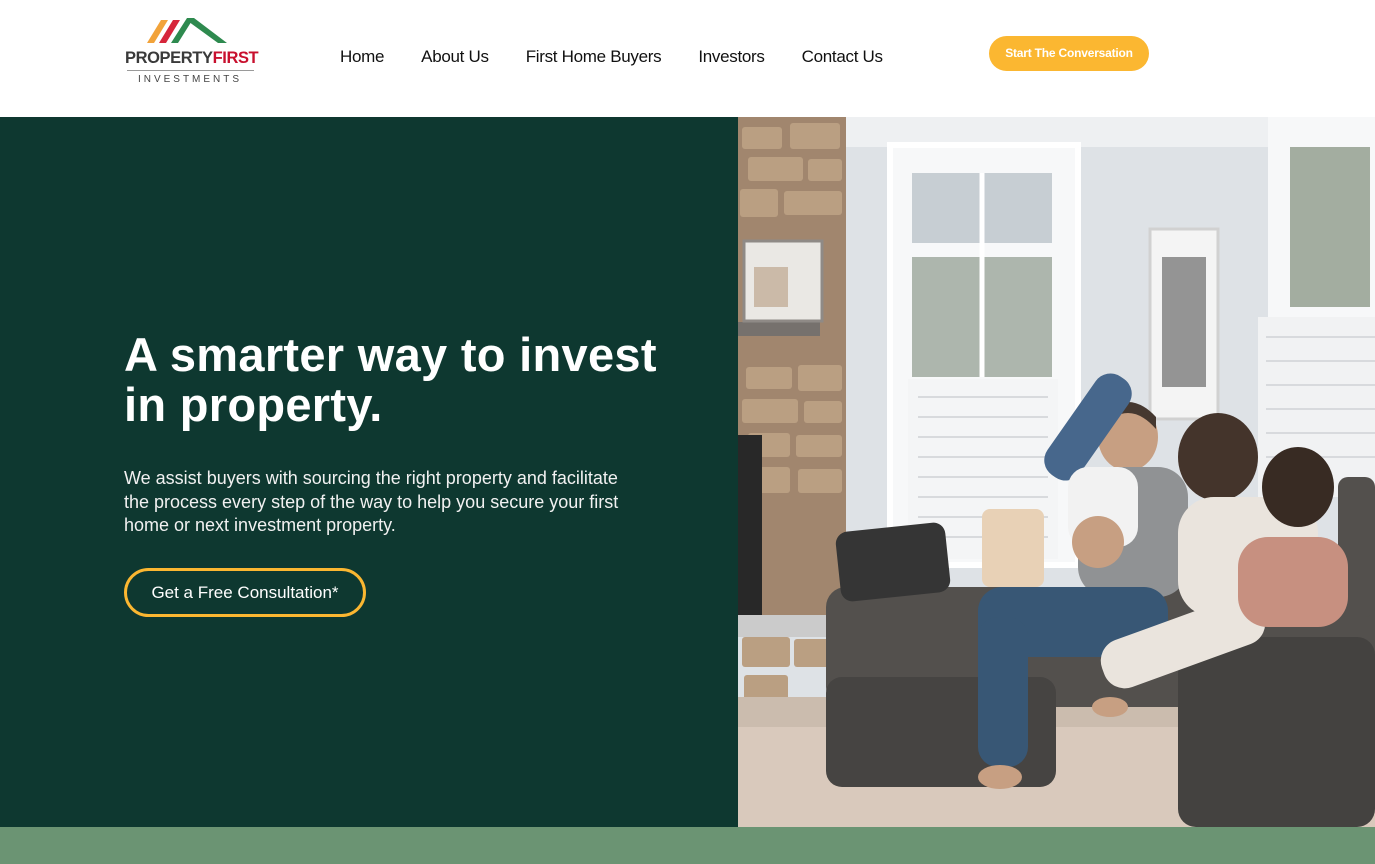 The height and width of the screenshot is (864, 1375). What do you see at coordinates (1069, 53) in the screenshot?
I see `start-conversation-button: Start The Conversation` at bounding box center [1069, 53].